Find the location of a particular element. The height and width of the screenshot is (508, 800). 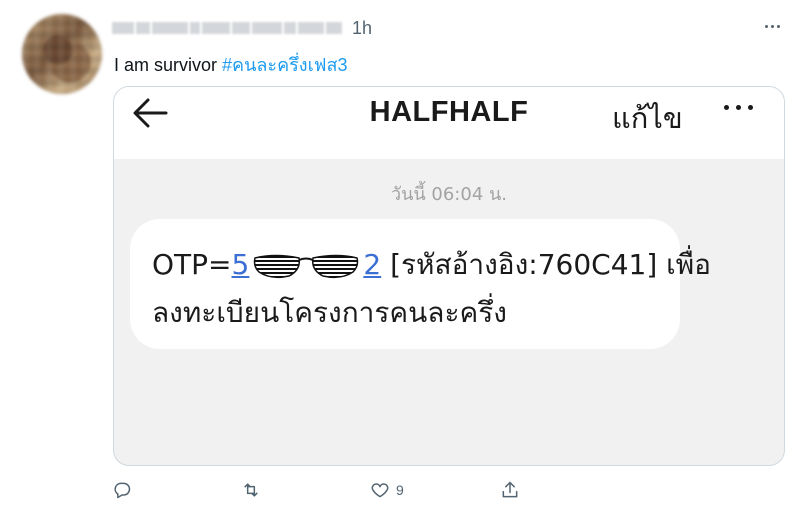

share-button is located at coordinates (510, 490).